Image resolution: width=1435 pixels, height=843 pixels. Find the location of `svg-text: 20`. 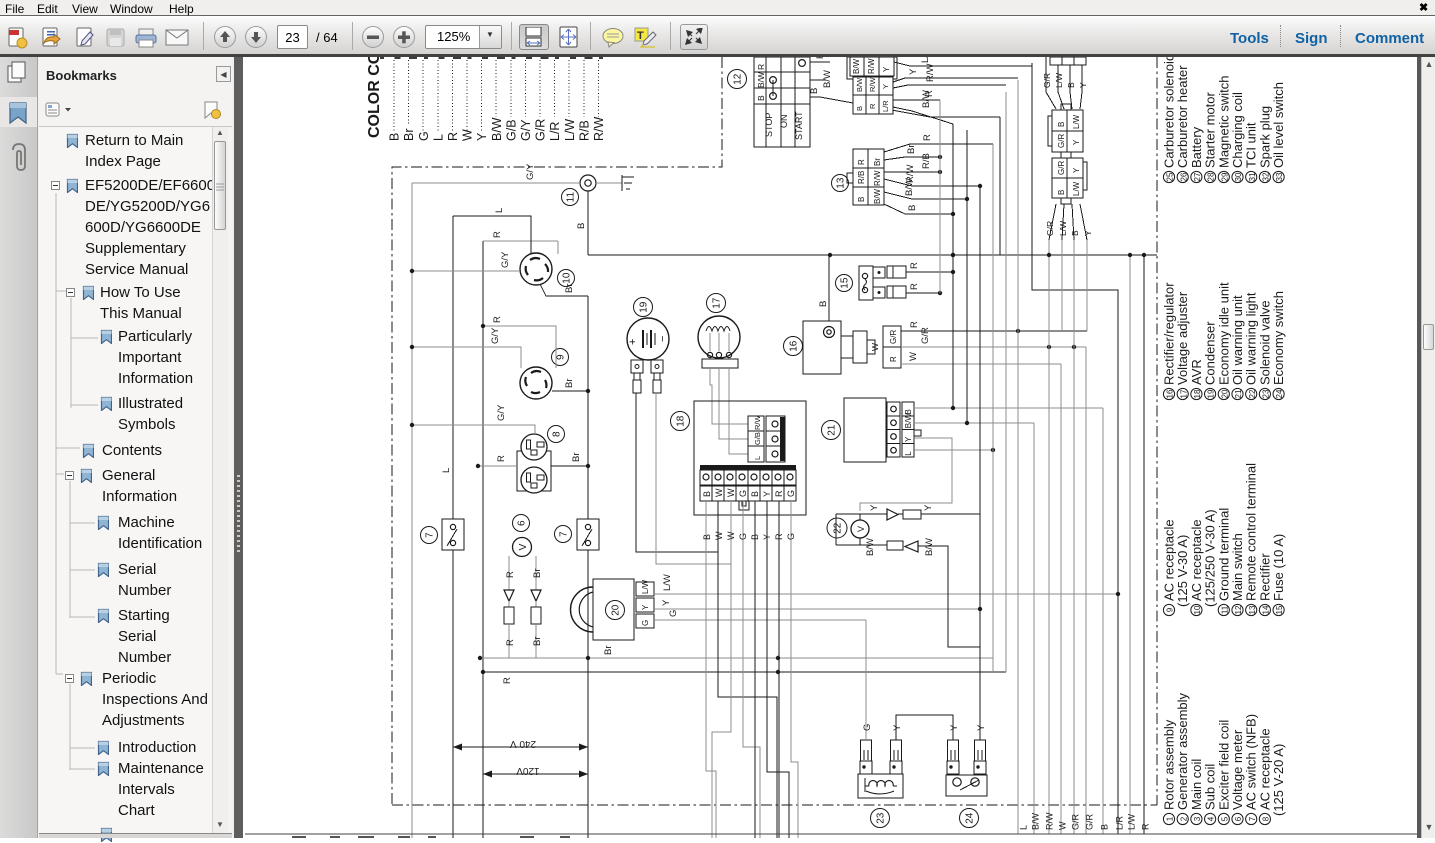

svg-text: 20 is located at coordinates (1224, 393).